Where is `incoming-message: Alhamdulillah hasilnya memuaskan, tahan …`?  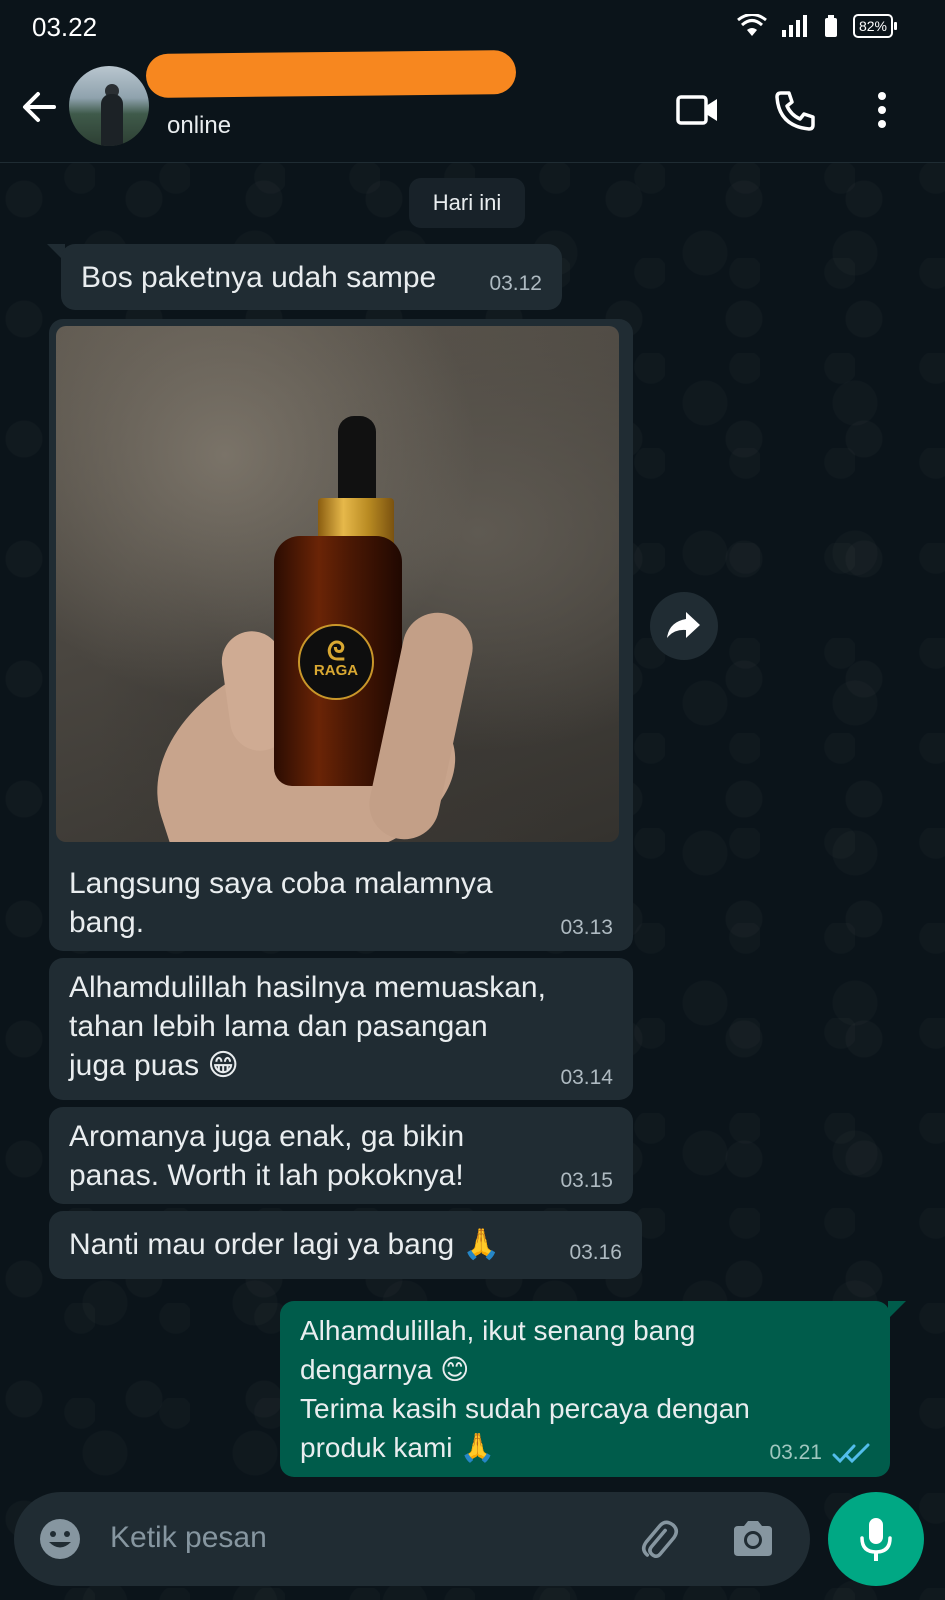 incoming-message: Alhamdulillah hasilnya memuaskan, tahan … is located at coordinates (341, 1029).